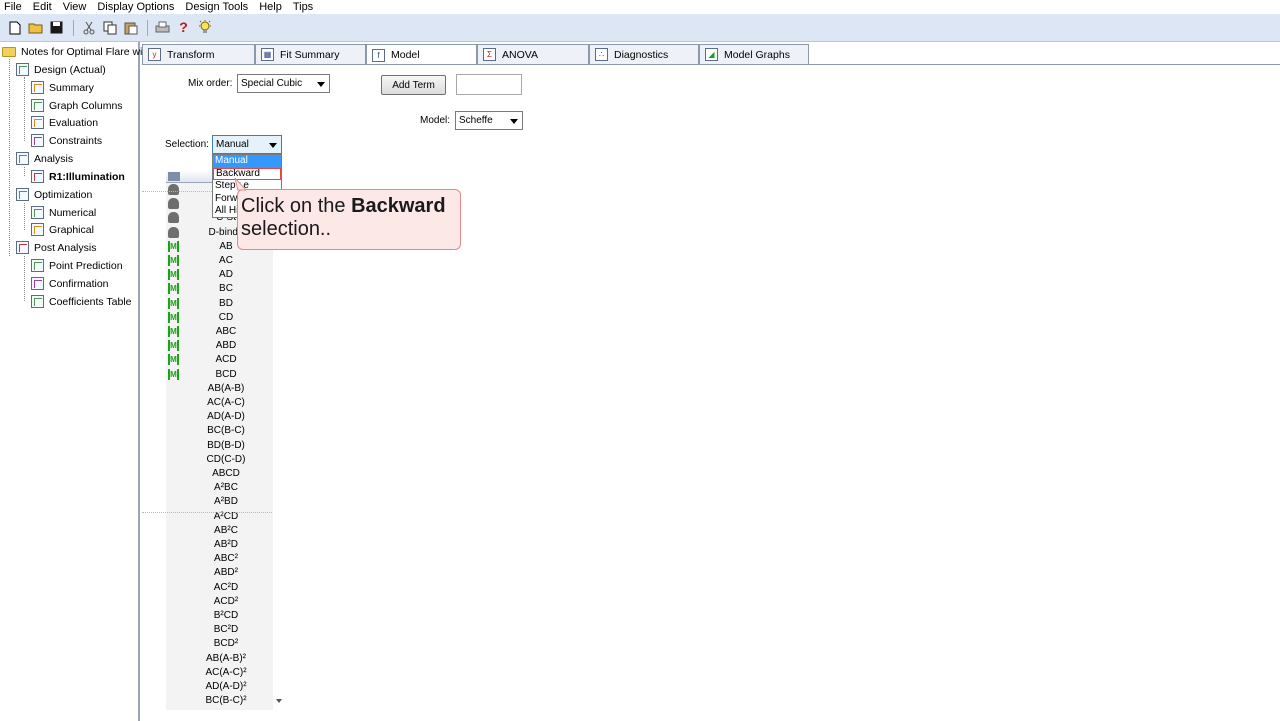 Image resolution: width=1280 pixels, height=721 pixels. I want to click on tree-item-graphical: Graphical, so click(62, 229).